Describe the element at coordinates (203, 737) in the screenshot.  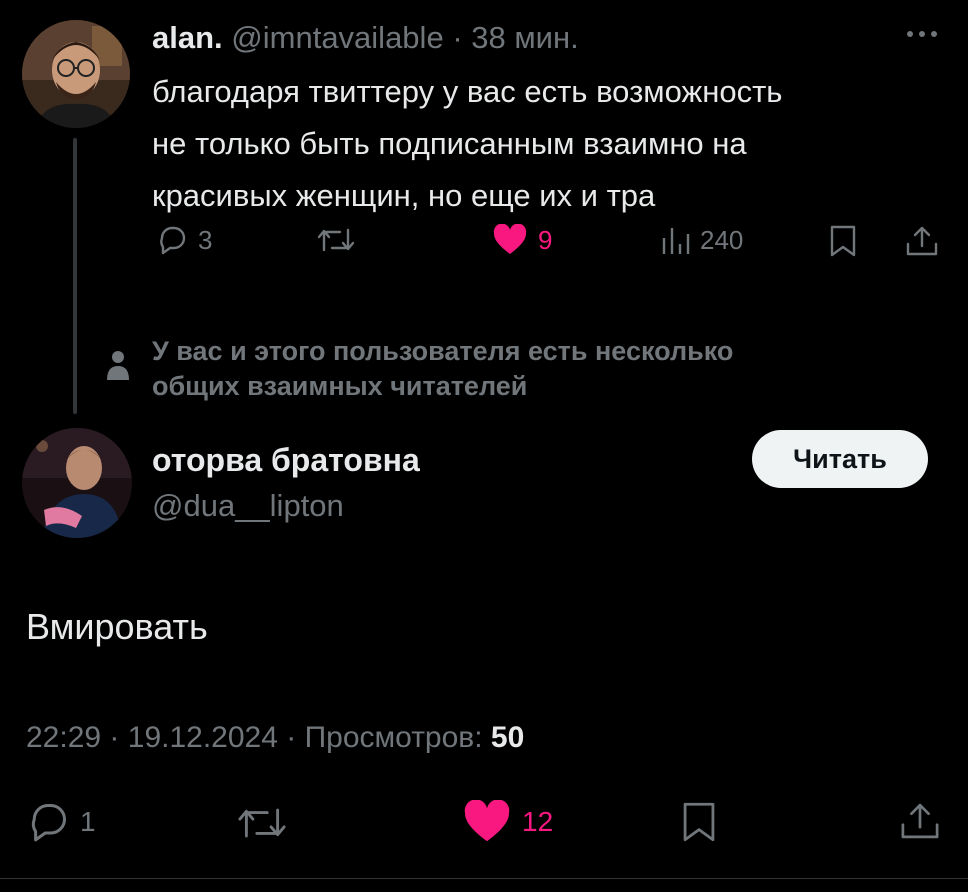
I see `reply-tweet-date: 19.12.2024` at that location.